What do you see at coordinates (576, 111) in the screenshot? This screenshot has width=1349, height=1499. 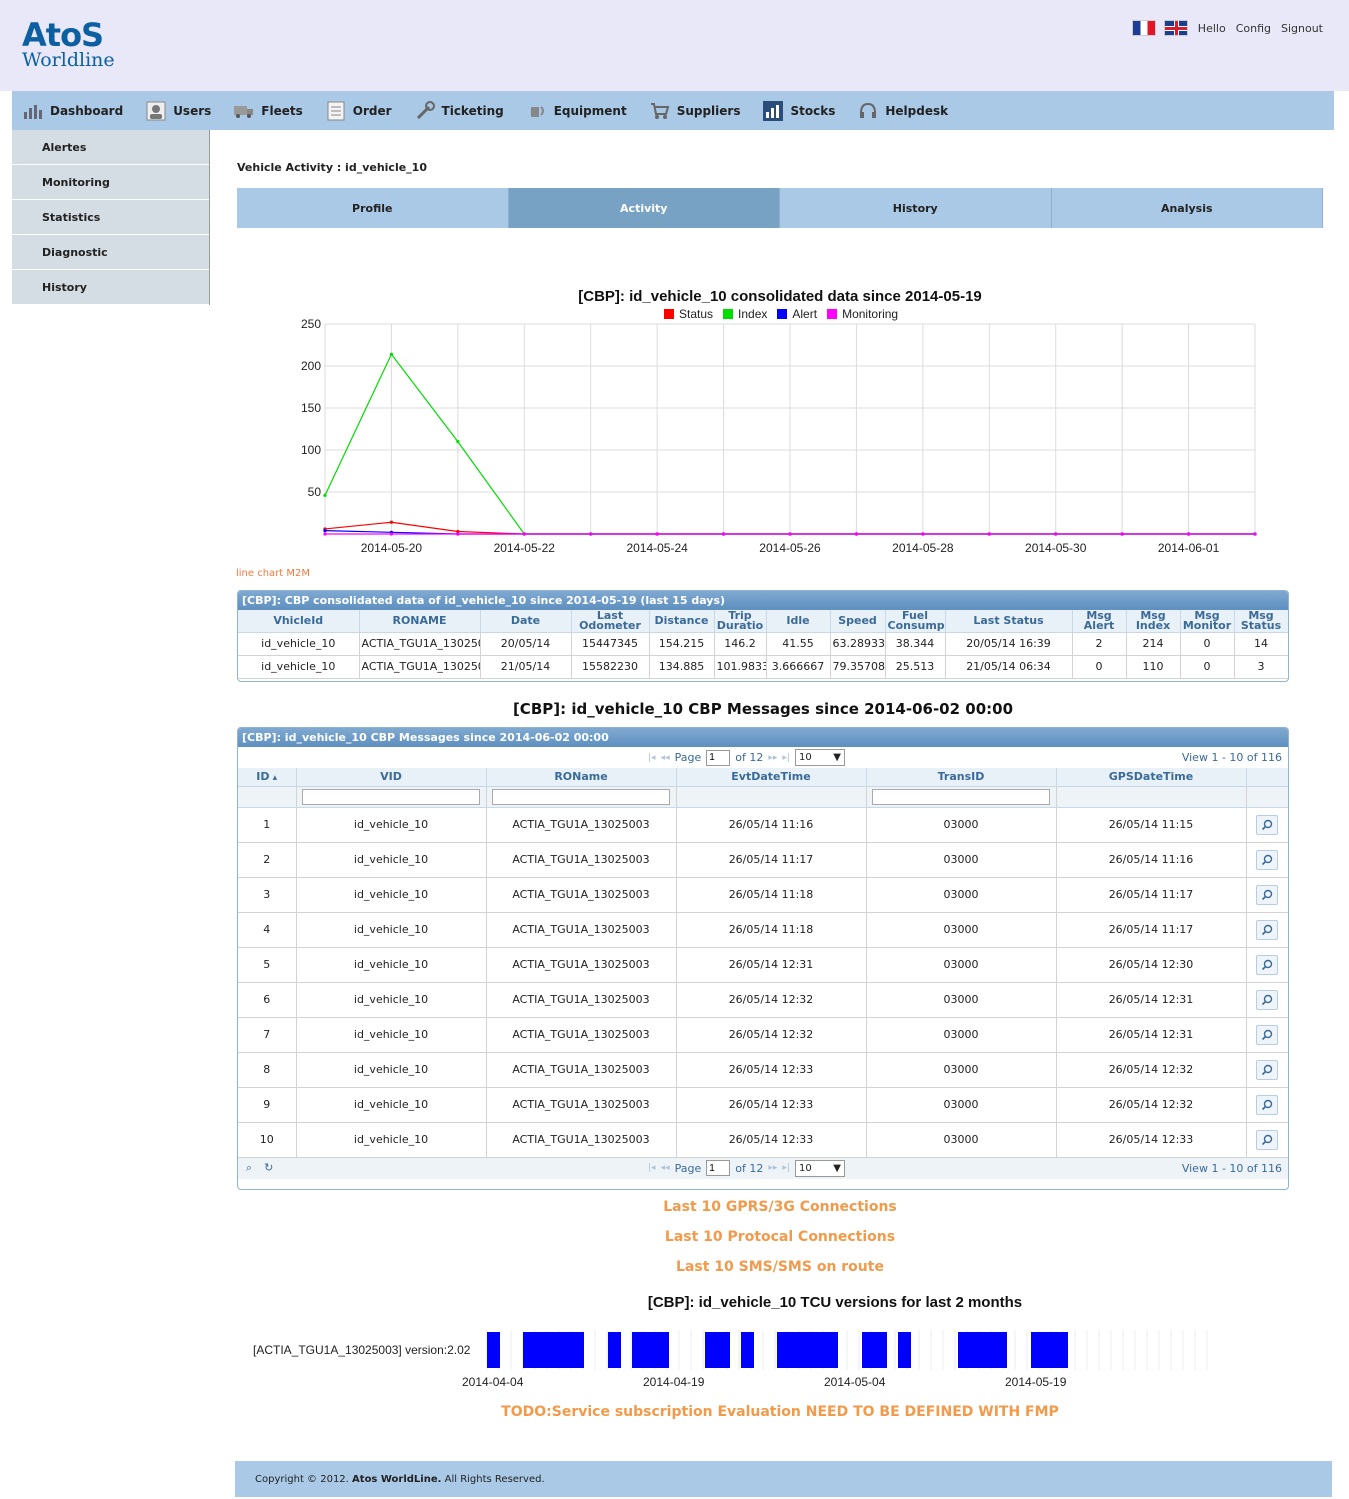 I see `nav-equipment: Equipment` at bounding box center [576, 111].